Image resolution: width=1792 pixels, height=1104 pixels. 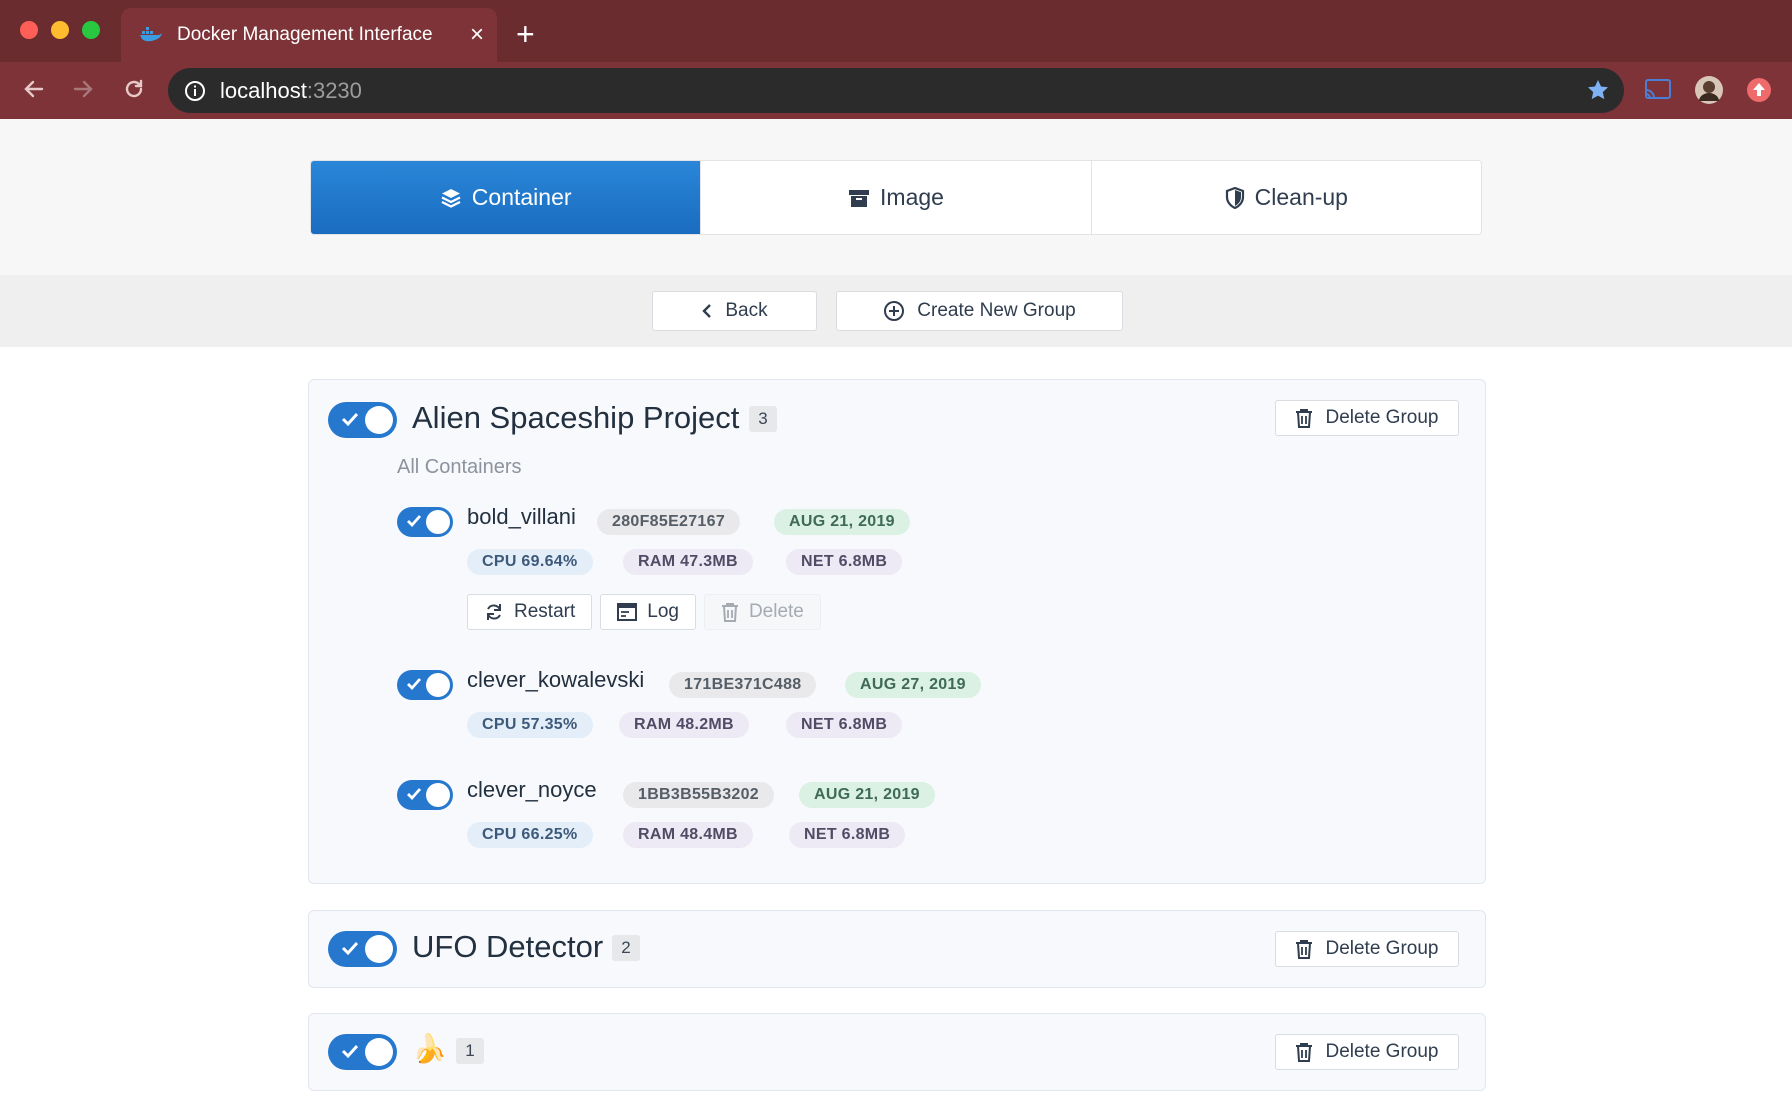 What do you see at coordinates (576, 417) in the screenshot?
I see `group-title: Alien Spaceship Project` at bounding box center [576, 417].